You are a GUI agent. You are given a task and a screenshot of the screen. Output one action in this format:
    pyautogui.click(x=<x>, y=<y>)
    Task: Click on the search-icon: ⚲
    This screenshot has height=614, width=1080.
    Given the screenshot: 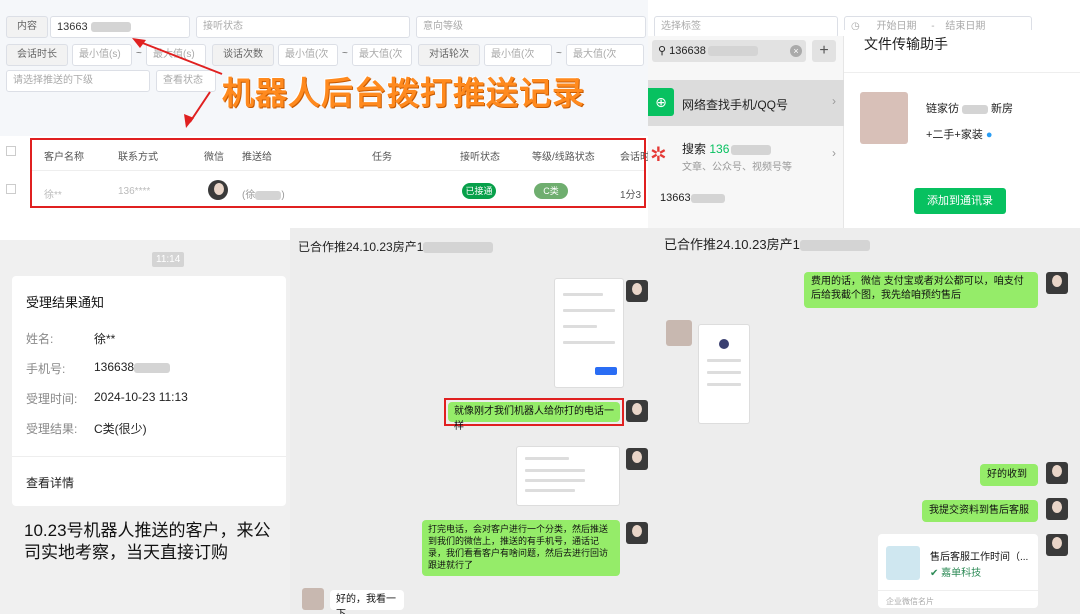 What is the action you would take?
    pyautogui.click(x=662, y=51)
    